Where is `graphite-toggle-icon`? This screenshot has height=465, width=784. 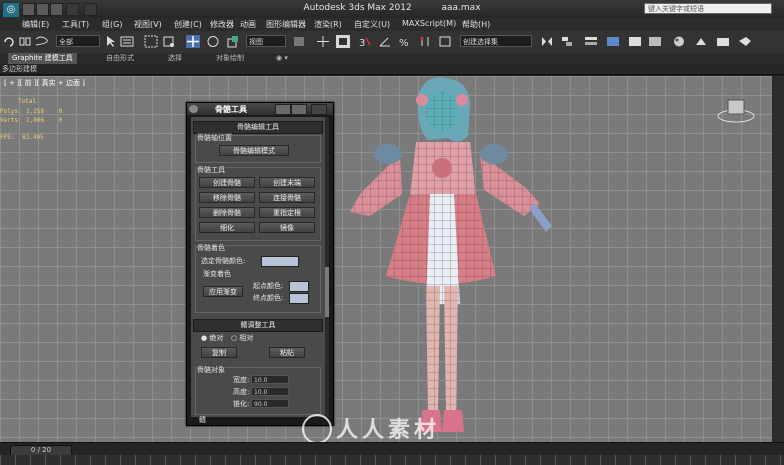
graphite-toggle-icon is located at coordinates (613, 41).